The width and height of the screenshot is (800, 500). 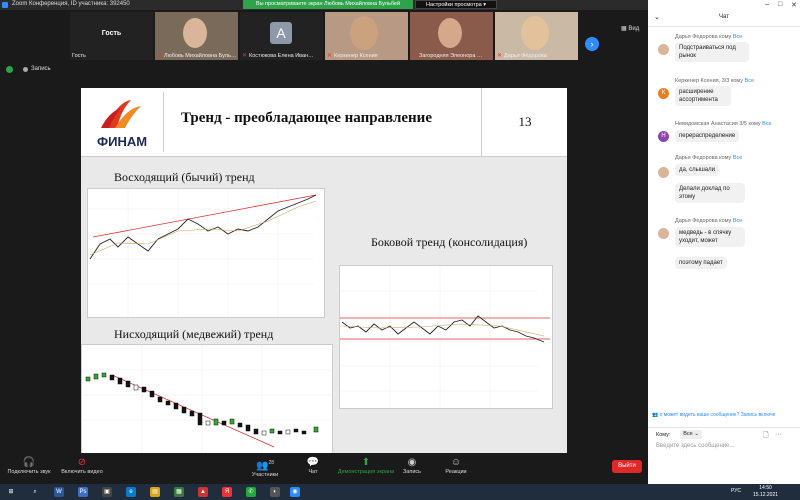 What do you see at coordinates (271, 463) in the screenshot?
I see `participants-count: 28` at bounding box center [271, 463].